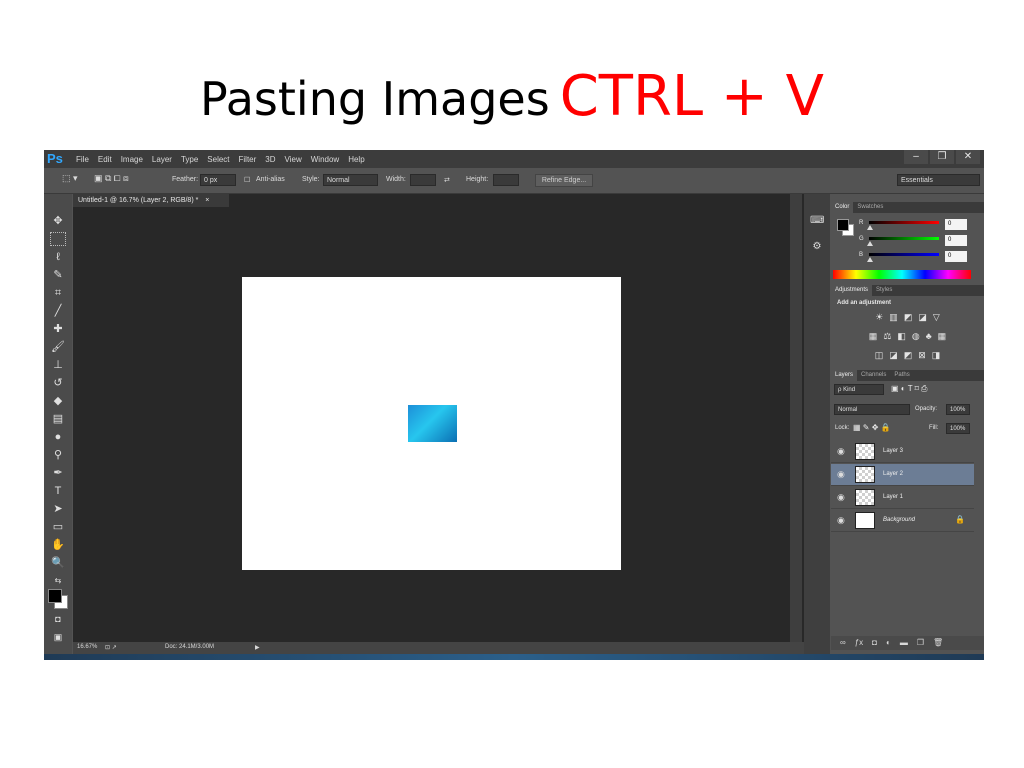 The width and height of the screenshot is (1024, 768). Describe the element at coordinates (859, 643) in the screenshot. I see `layer-style-icon: ƒx` at that location.